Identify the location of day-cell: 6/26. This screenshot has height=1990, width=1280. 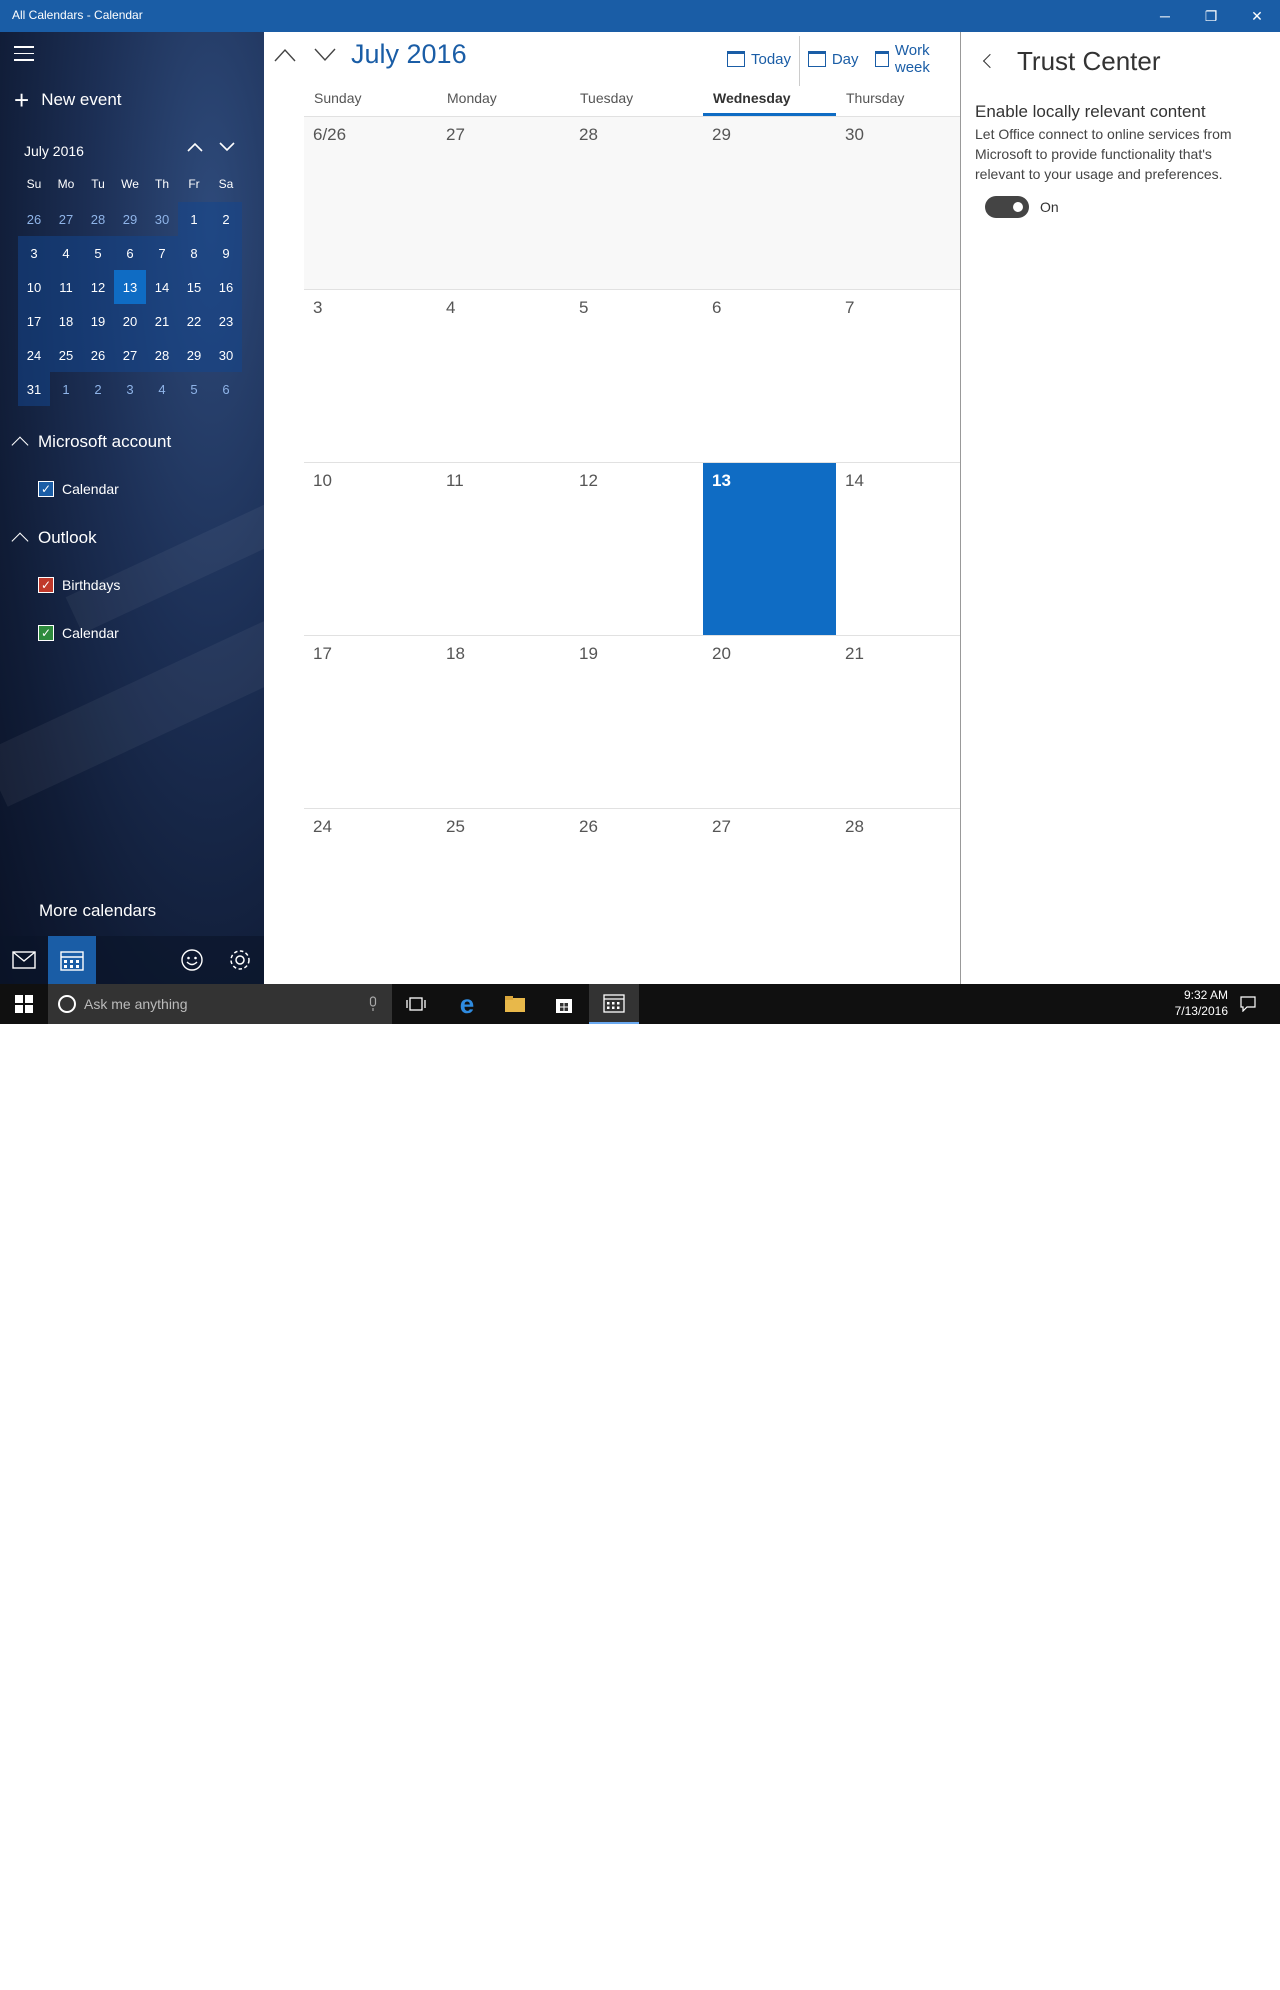
(370, 203).